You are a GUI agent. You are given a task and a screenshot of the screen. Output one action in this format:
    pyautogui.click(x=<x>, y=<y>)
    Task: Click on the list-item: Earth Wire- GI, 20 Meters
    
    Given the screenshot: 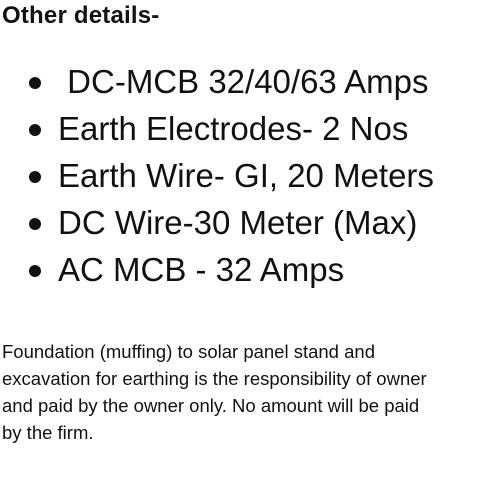 What is the action you would take?
    pyautogui.click(x=217, y=175)
    